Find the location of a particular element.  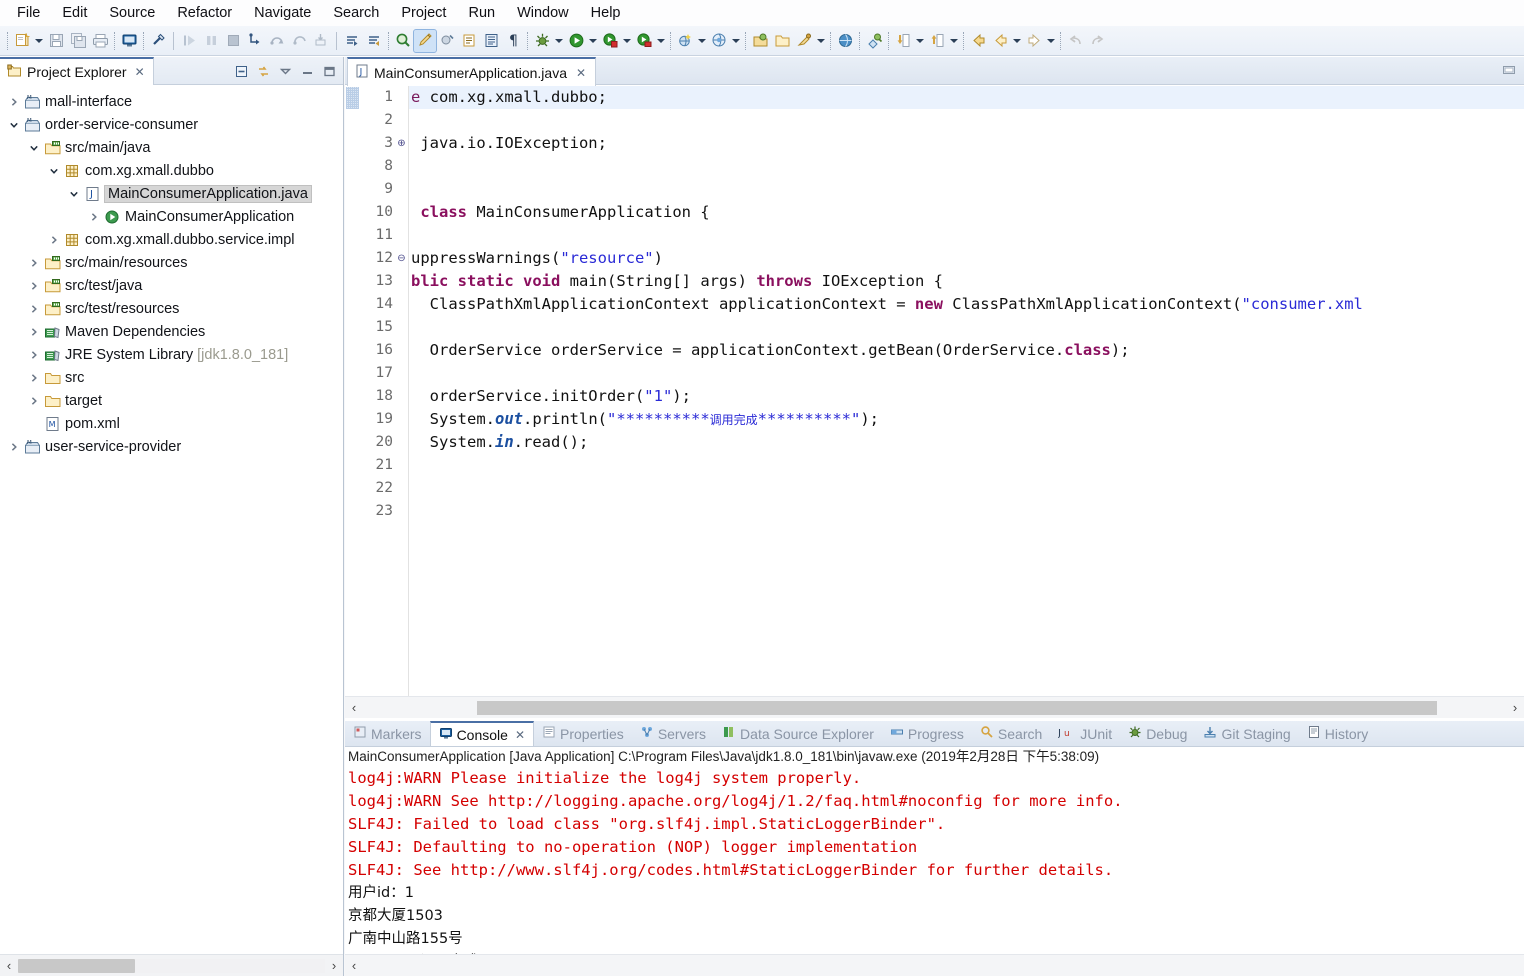

new-web-project-icon is located at coordinates (685, 41).